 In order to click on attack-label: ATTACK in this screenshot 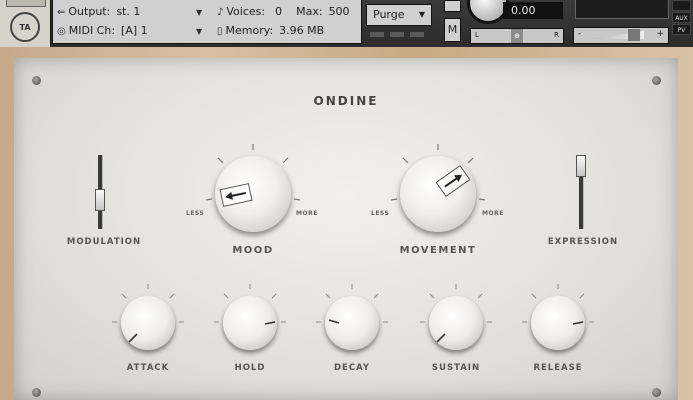, I will do `click(148, 368)`.